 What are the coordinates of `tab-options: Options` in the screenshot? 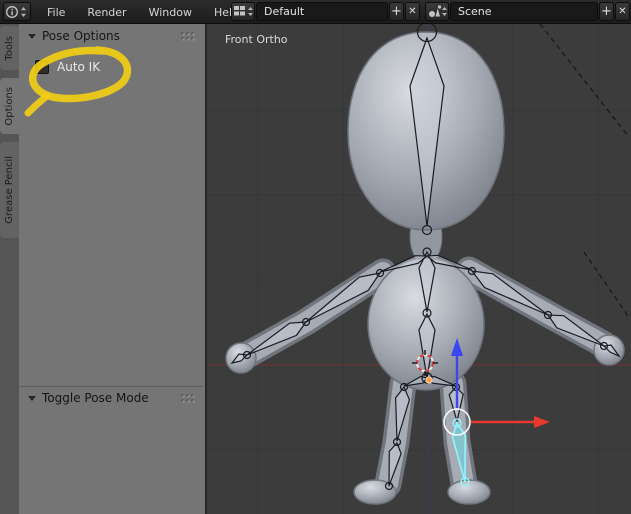 It's located at (9, 106).